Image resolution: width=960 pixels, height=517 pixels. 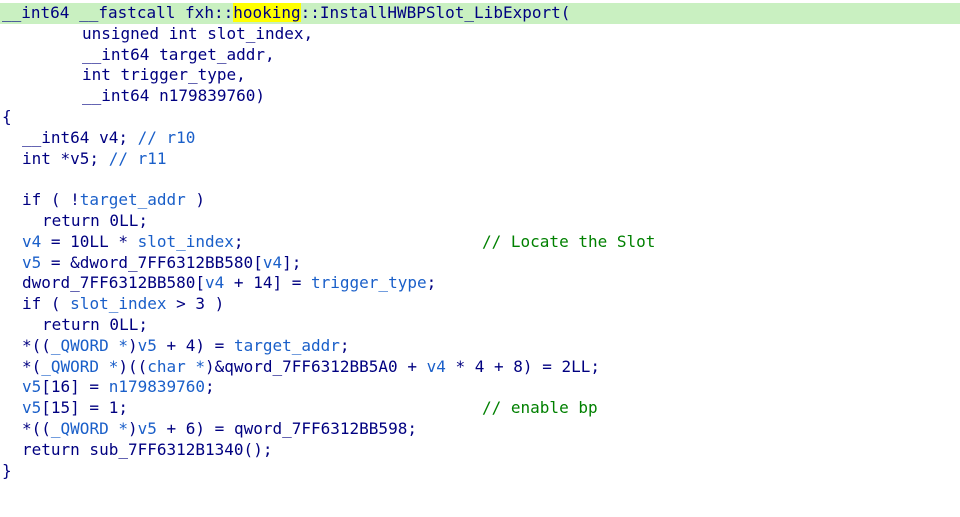 I want to click on code-text: > 3 ), so click(x=195, y=304).